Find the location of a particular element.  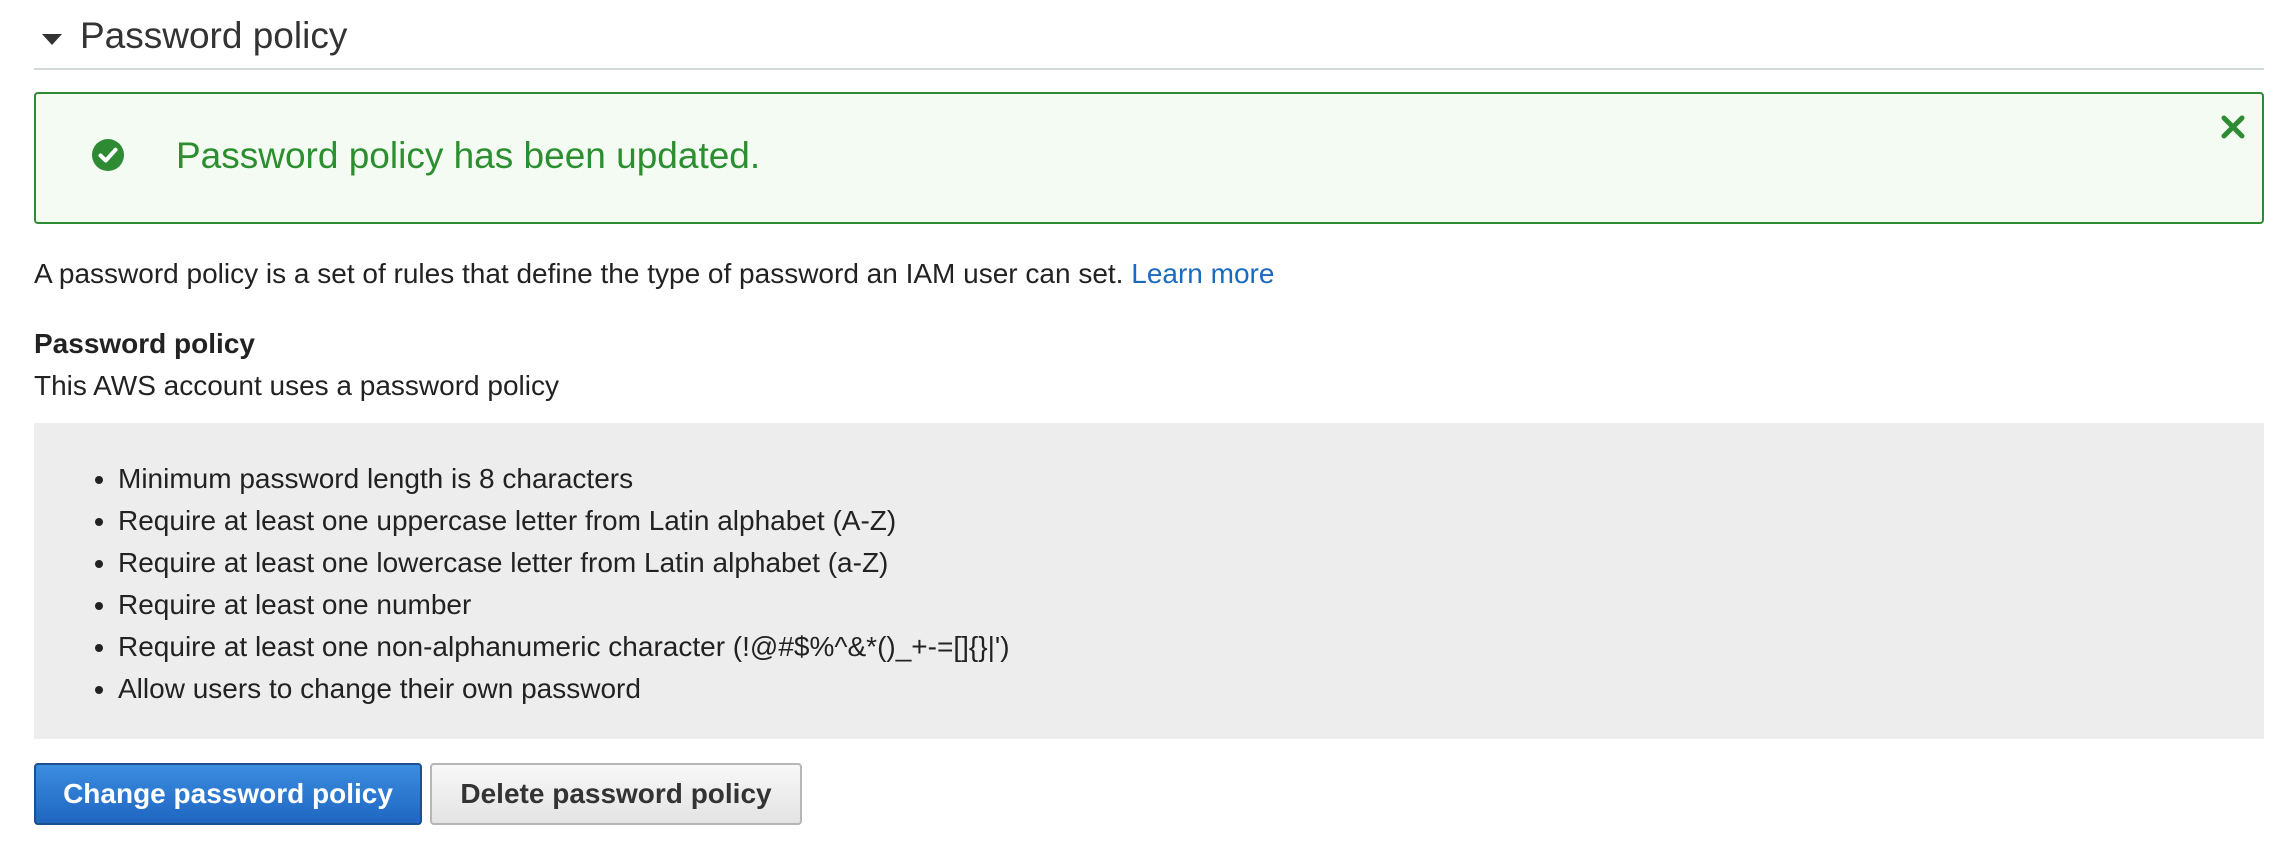

section-header: Password policy is located at coordinates (1149, 35).